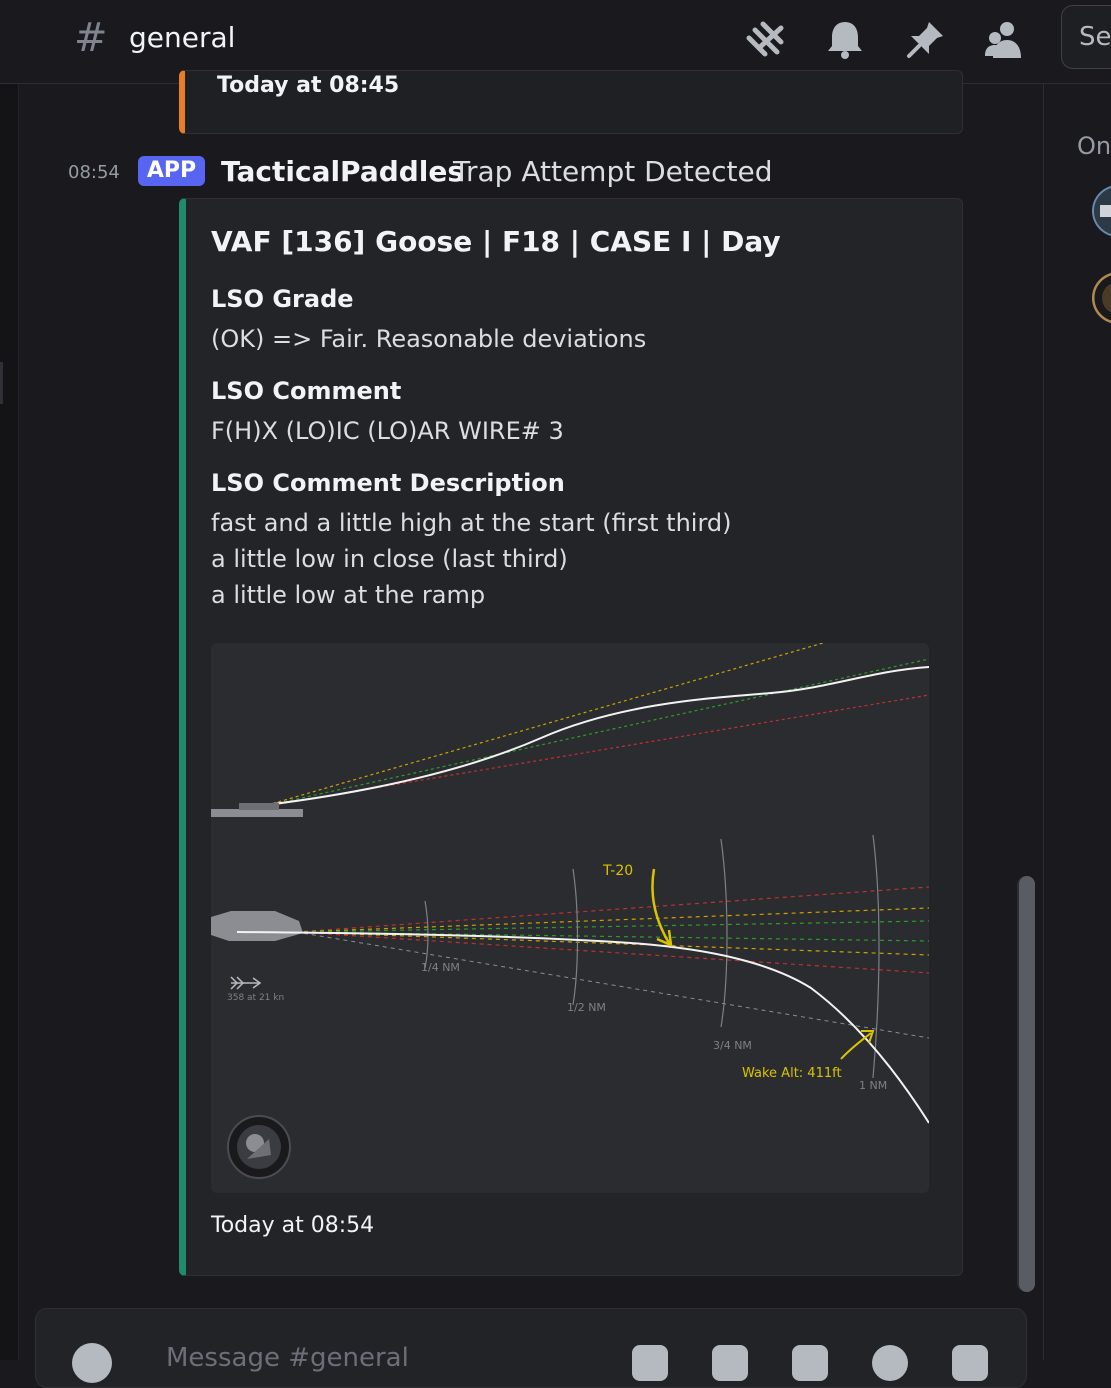  Describe the element at coordinates (293, 1225) in the screenshot. I see `embed-footer-timestamp: Today at 08:54` at that location.